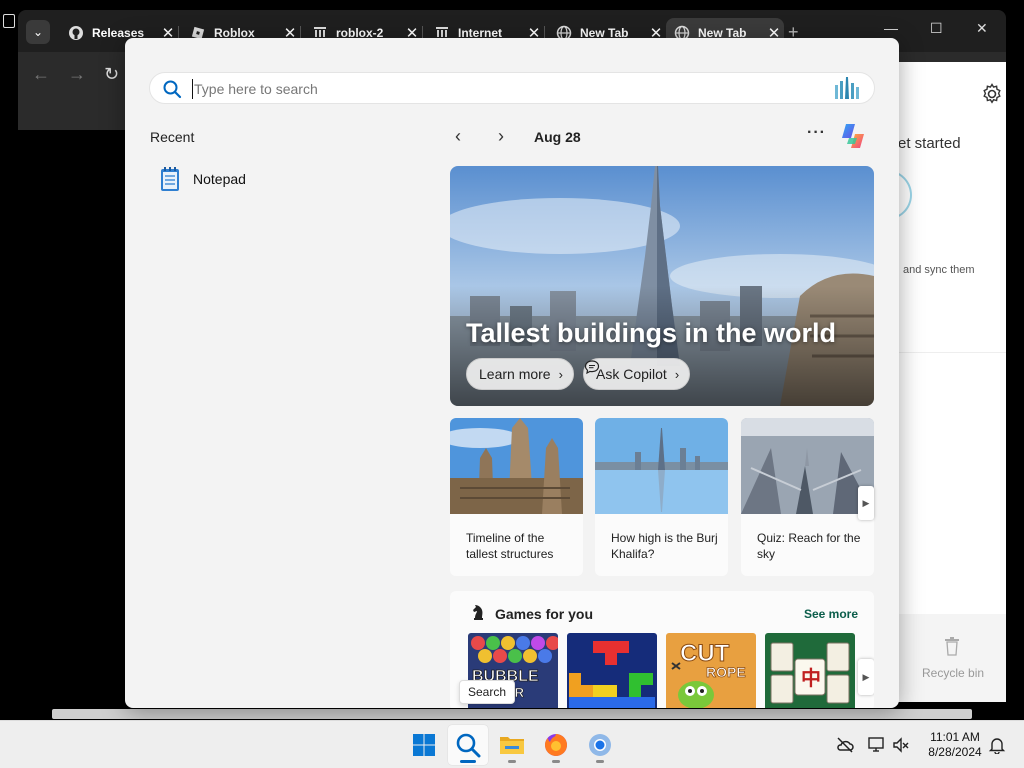 This screenshot has width=1024, height=768. I want to click on dubai-skyline-image, so click(661, 466).